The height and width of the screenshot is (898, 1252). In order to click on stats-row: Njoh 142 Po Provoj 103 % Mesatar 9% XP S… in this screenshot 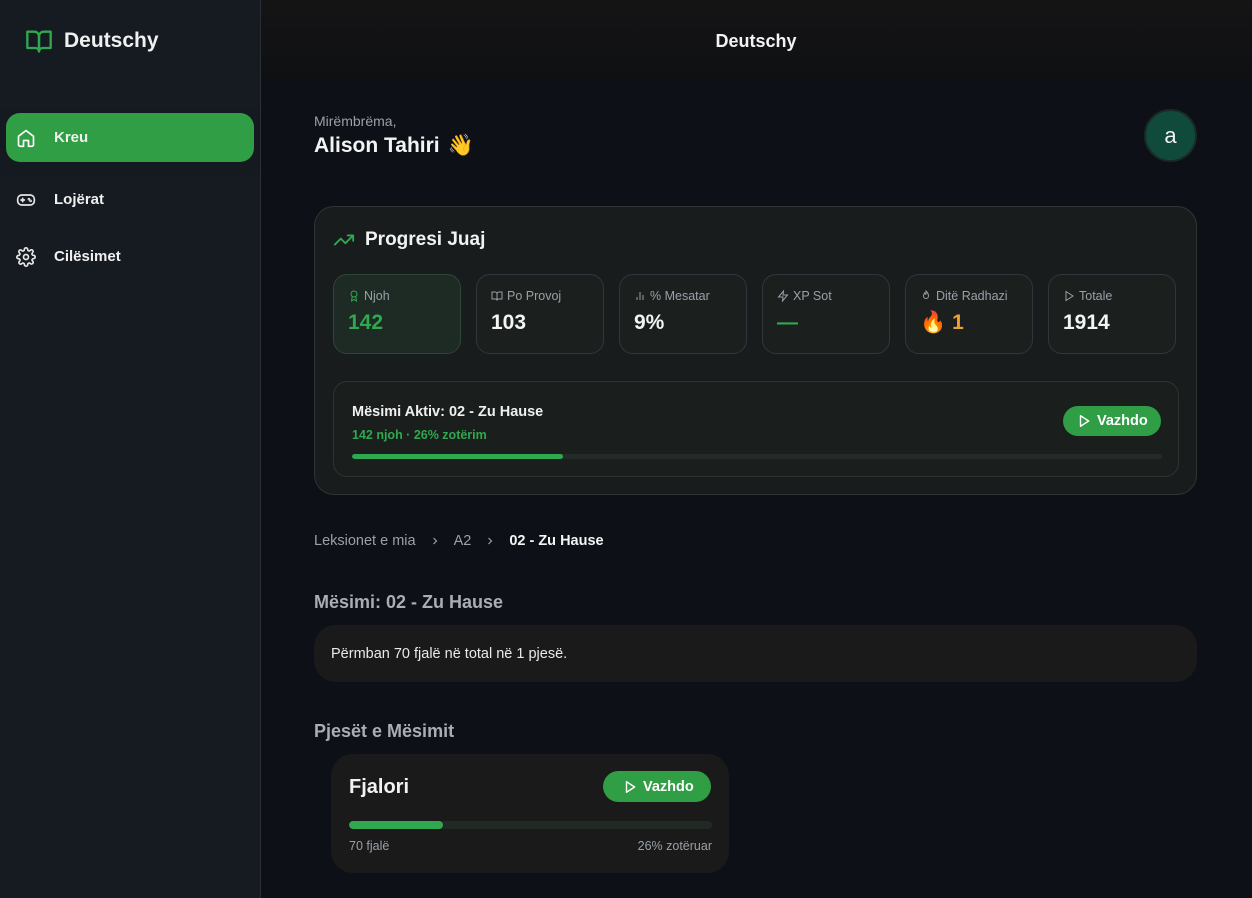, I will do `click(754, 314)`.